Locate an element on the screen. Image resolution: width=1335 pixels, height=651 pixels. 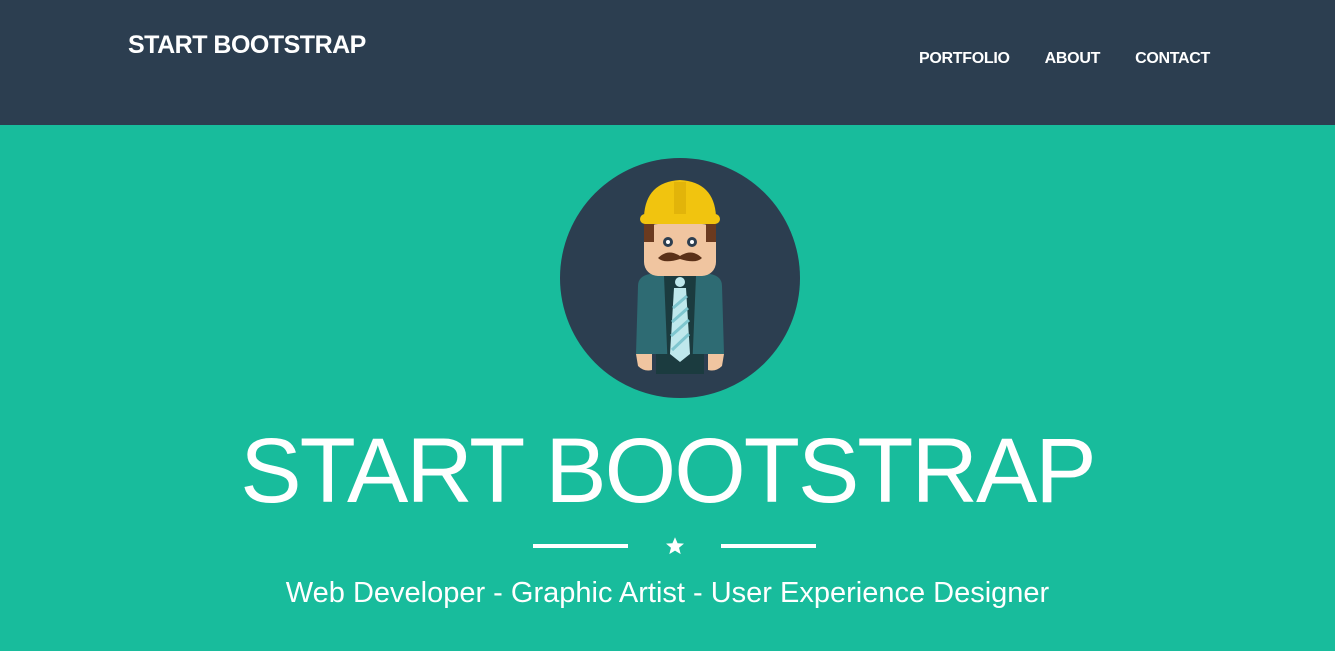
nav-links: PORTFOLIO ABOUT CONTACT is located at coordinates (1064, 59).